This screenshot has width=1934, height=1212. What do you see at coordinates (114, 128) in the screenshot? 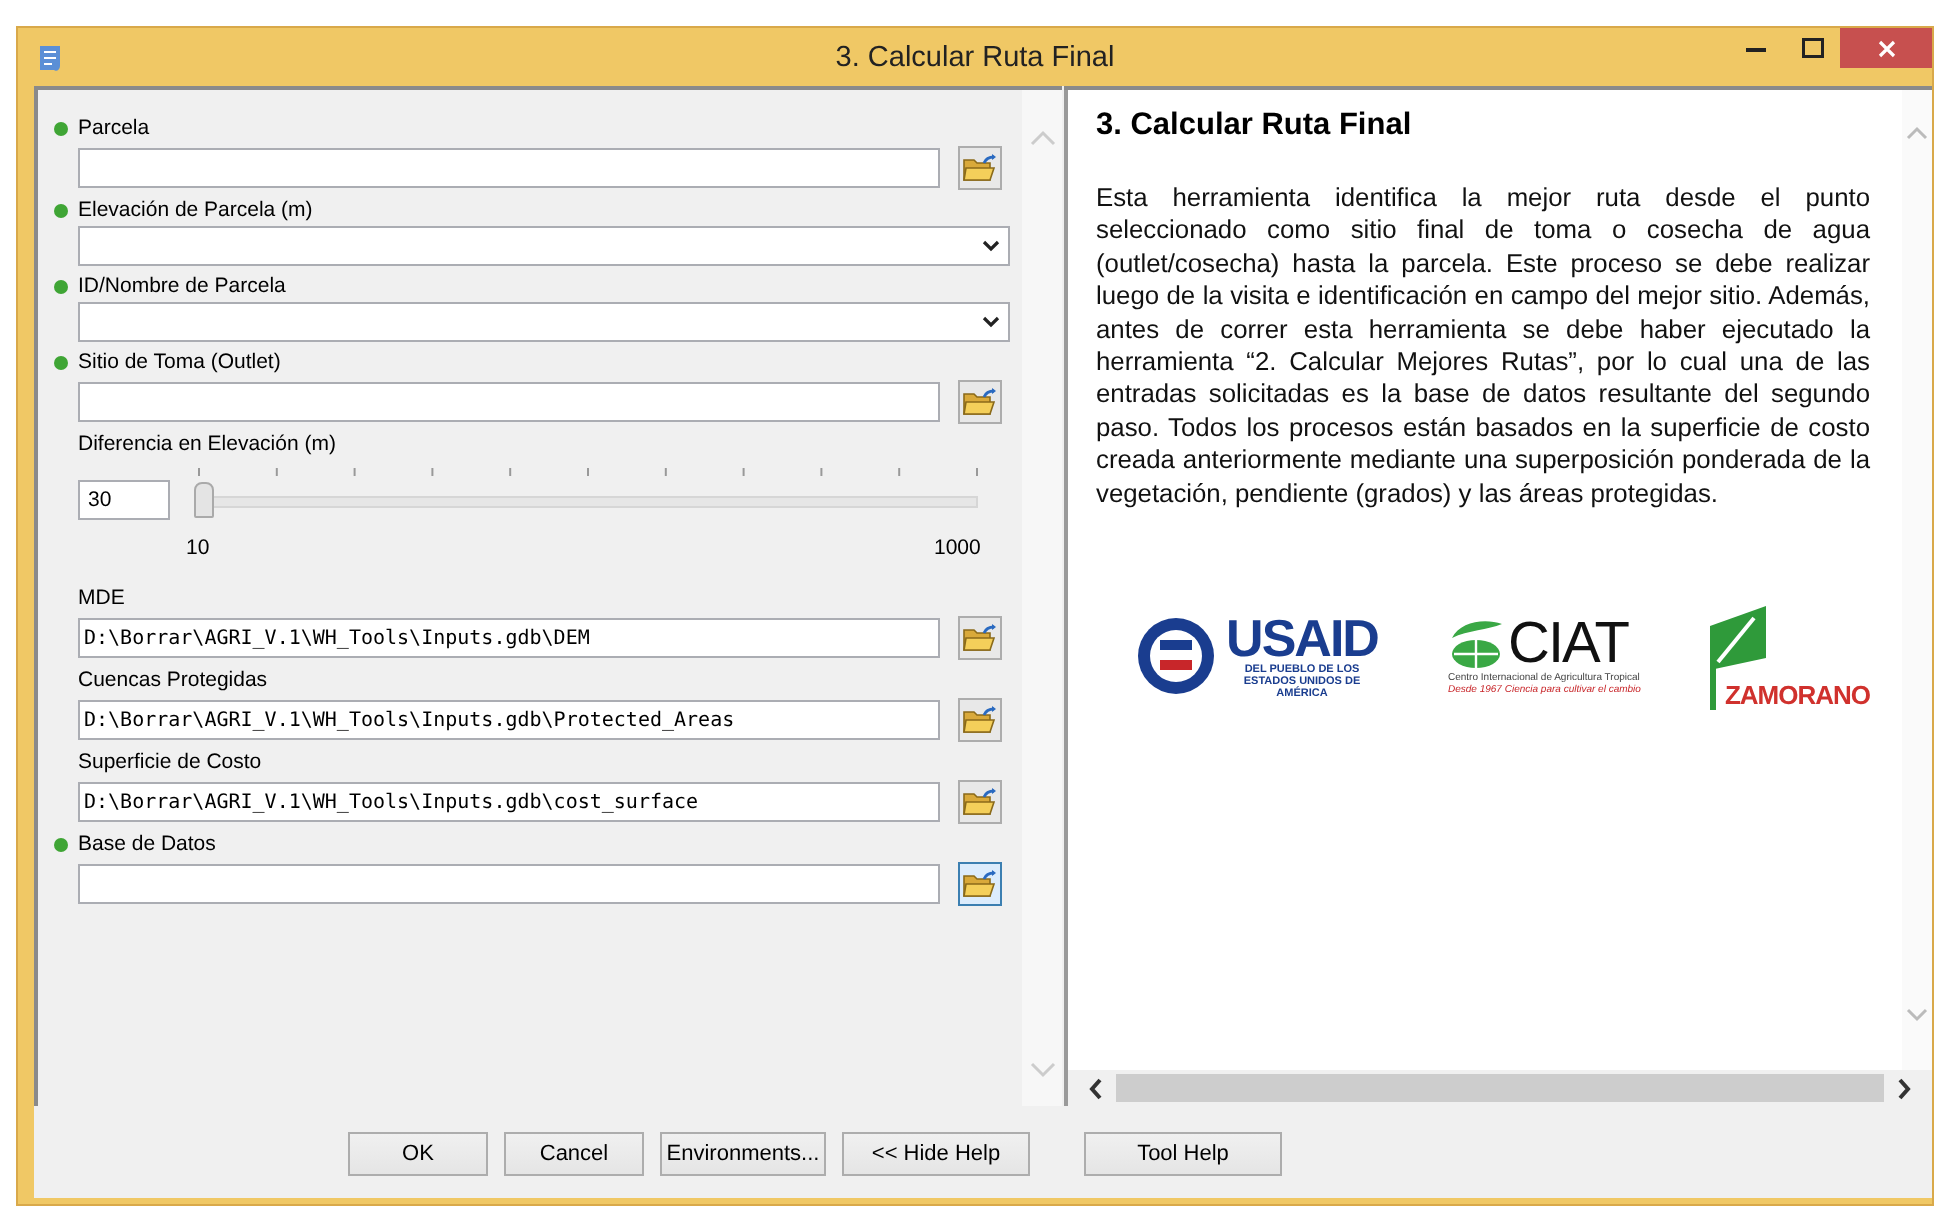
I see `field-label: Parcela` at bounding box center [114, 128].